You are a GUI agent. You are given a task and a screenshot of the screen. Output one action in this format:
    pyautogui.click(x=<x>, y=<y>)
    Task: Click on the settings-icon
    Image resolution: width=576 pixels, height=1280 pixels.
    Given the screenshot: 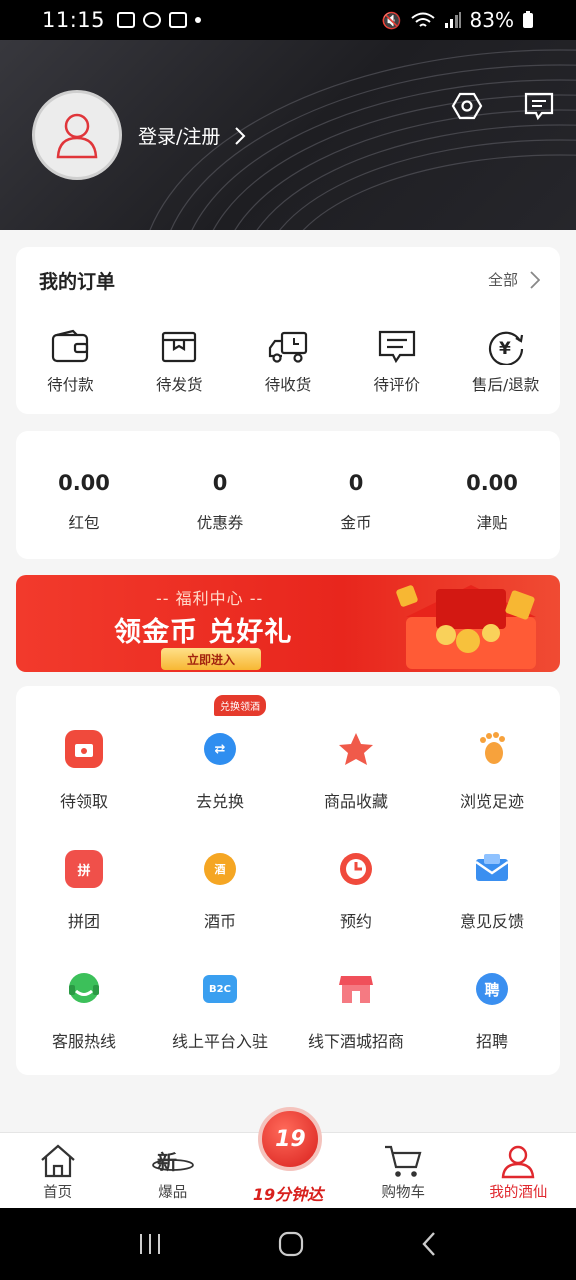 What is the action you would take?
    pyautogui.click(x=467, y=106)
    